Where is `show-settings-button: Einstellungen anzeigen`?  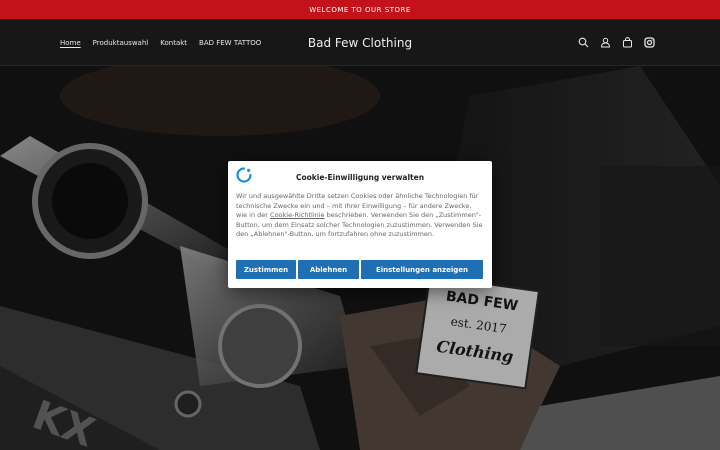
show-settings-button: Einstellungen anzeigen is located at coordinates (422, 269).